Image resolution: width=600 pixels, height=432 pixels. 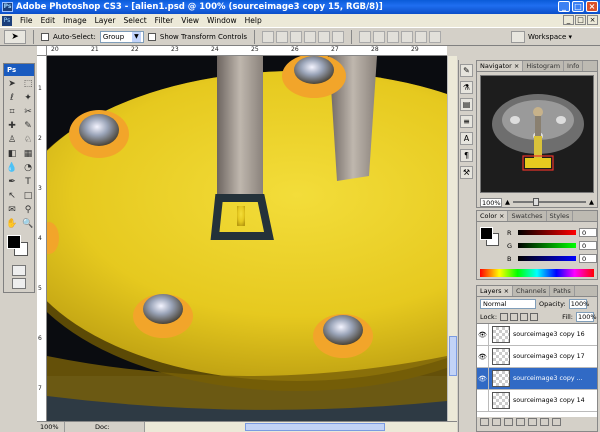 What do you see at coordinates (549, 356) in the screenshot?
I see `layer-name: sourceimage3 copy 17` at bounding box center [549, 356].